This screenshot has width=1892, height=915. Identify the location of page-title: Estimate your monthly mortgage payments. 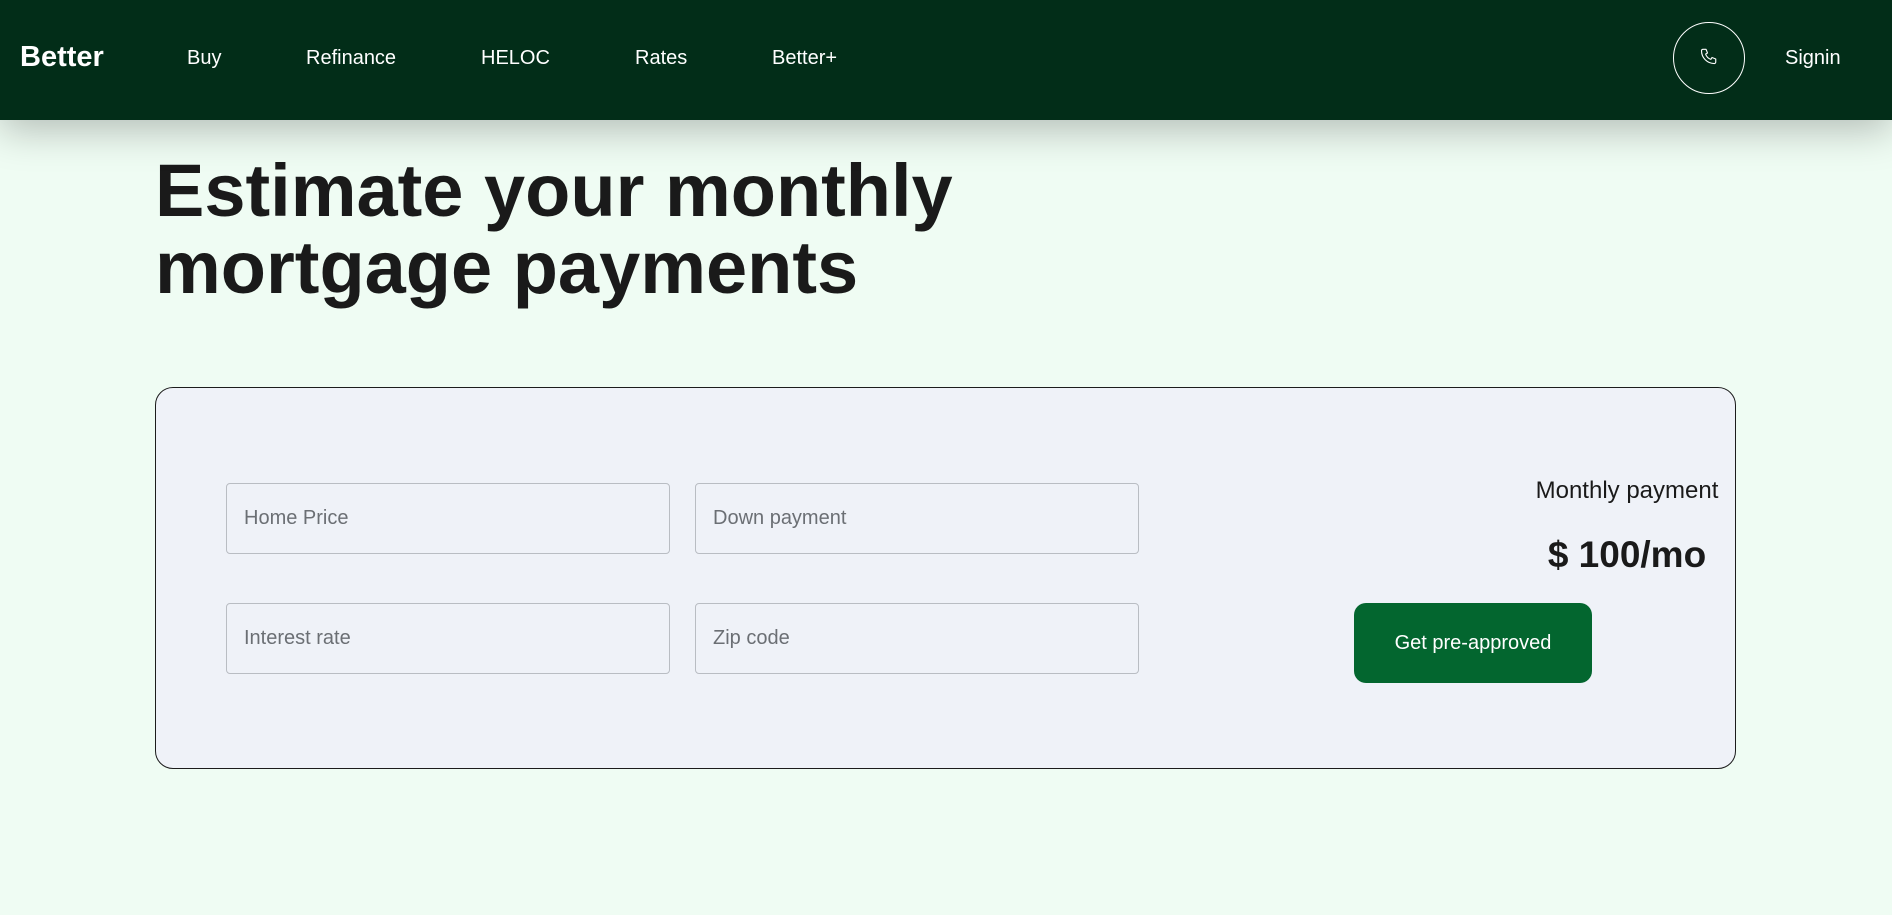
(554, 229).